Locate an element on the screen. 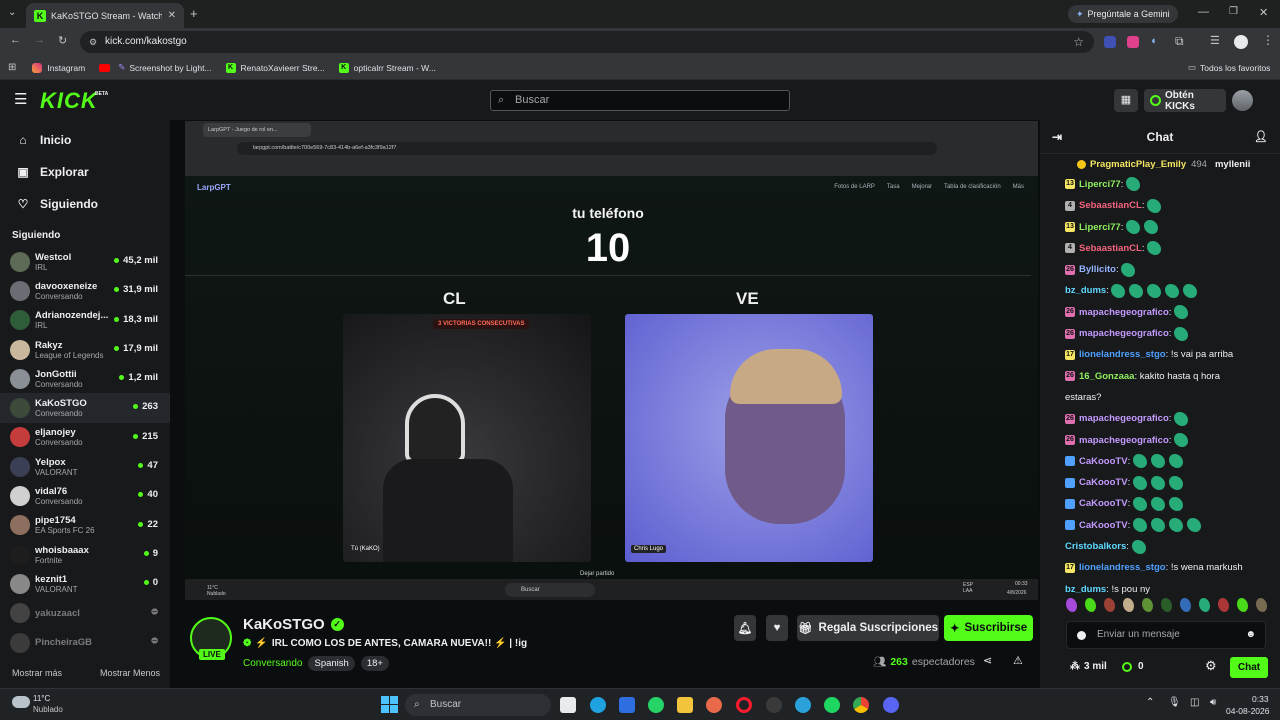  whatsapp-icon is located at coordinates (656, 705).